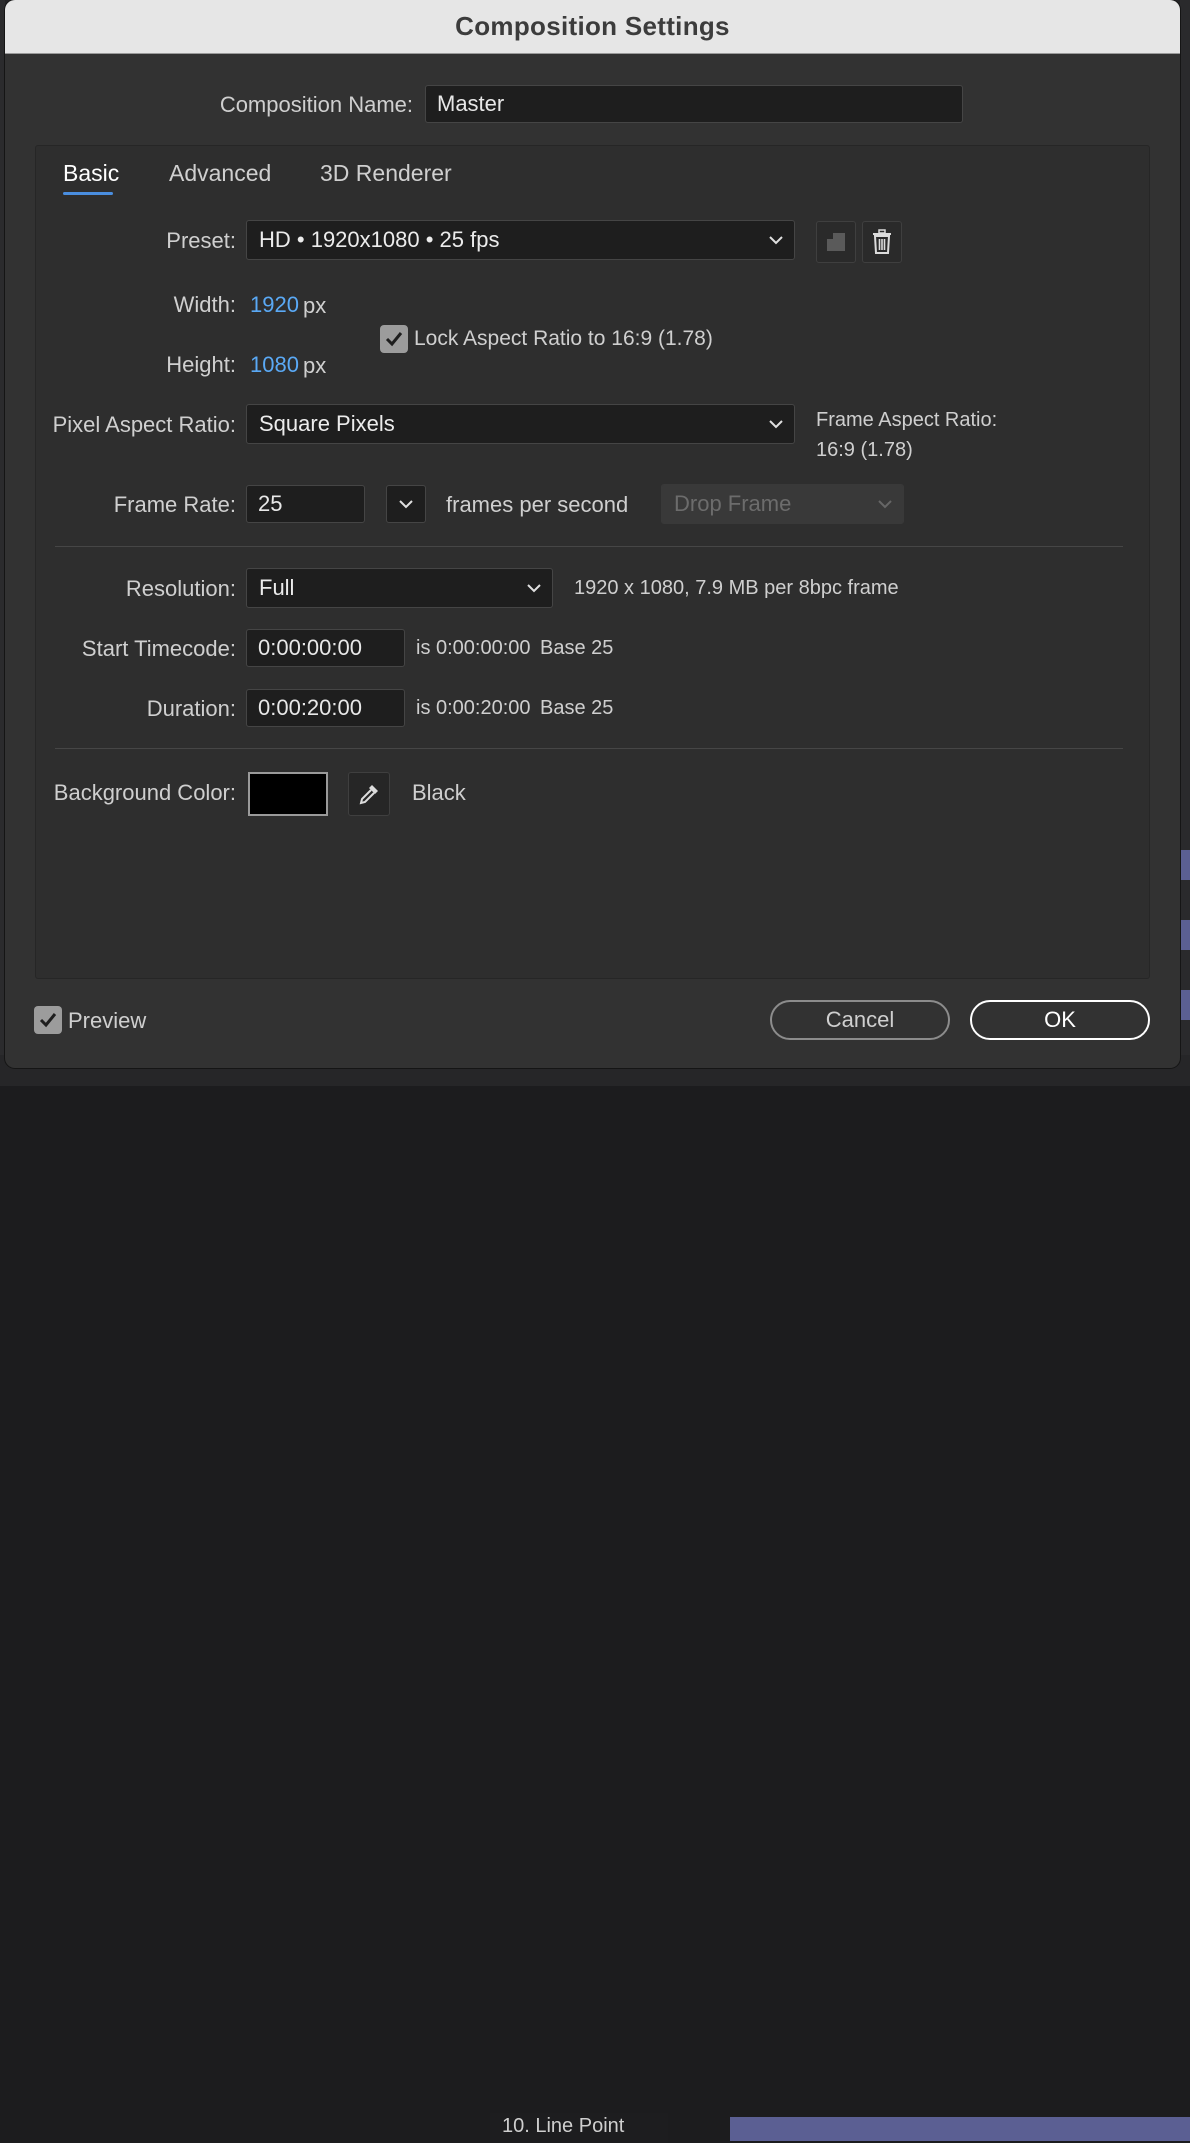  Describe the element at coordinates (305, 504) in the screenshot. I see `frame-rate-input: 25` at that location.